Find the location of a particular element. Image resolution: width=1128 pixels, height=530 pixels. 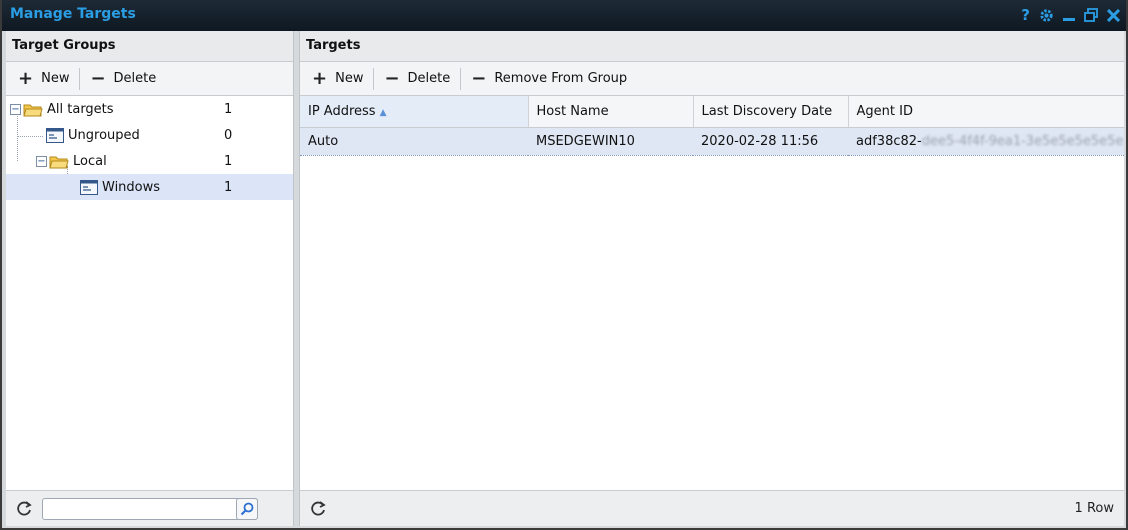

new-target-label: New is located at coordinates (349, 78).